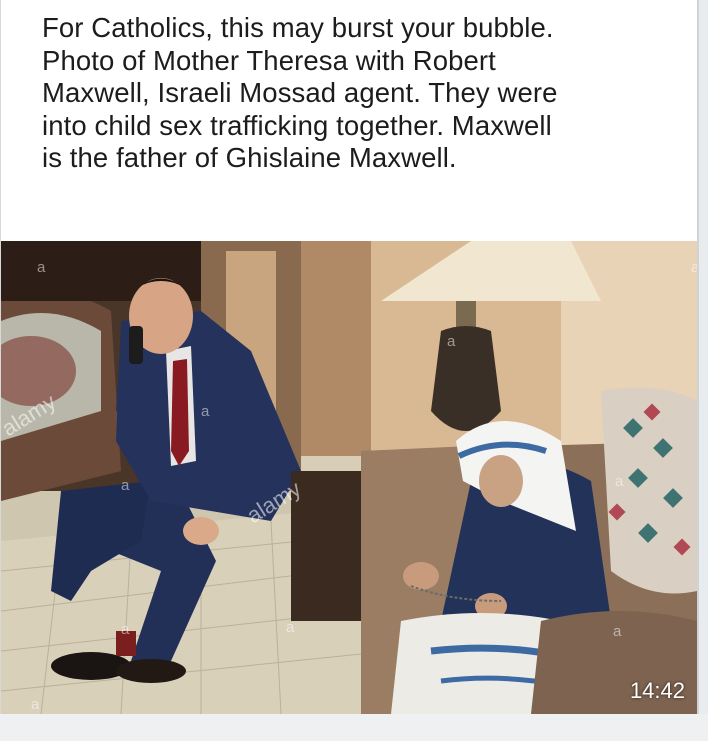  I want to click on video-timestamp: 14:42, so click(657, 690).